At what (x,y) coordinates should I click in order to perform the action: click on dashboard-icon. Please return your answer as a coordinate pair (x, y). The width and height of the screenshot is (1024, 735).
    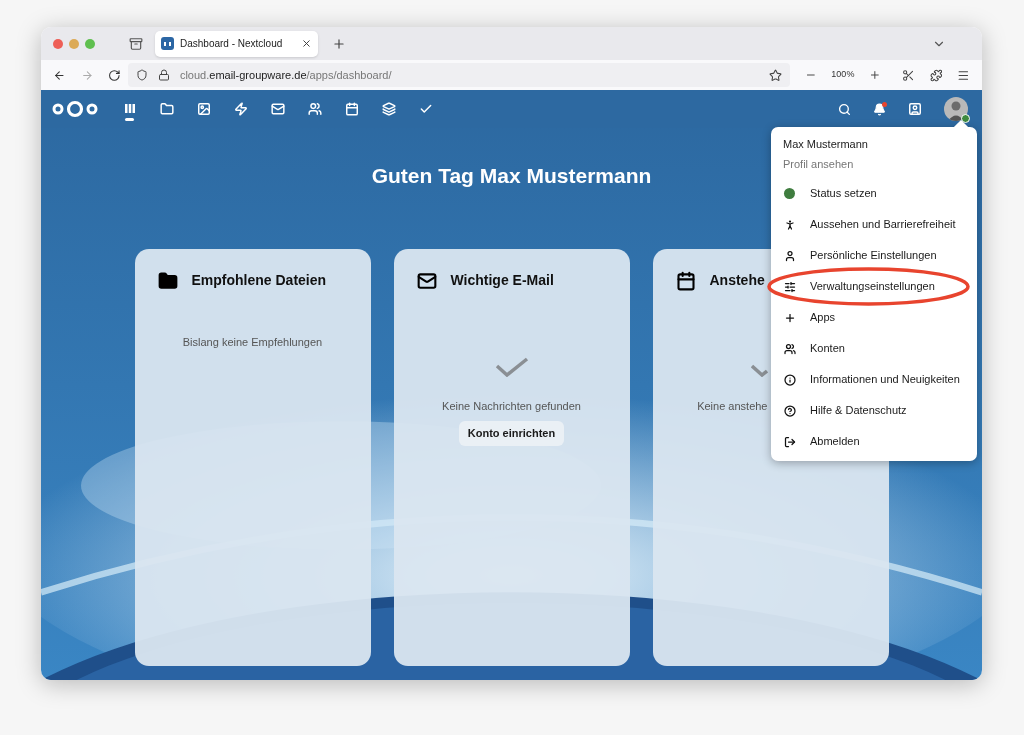
    Looking at the image, I should click on (129, 109).